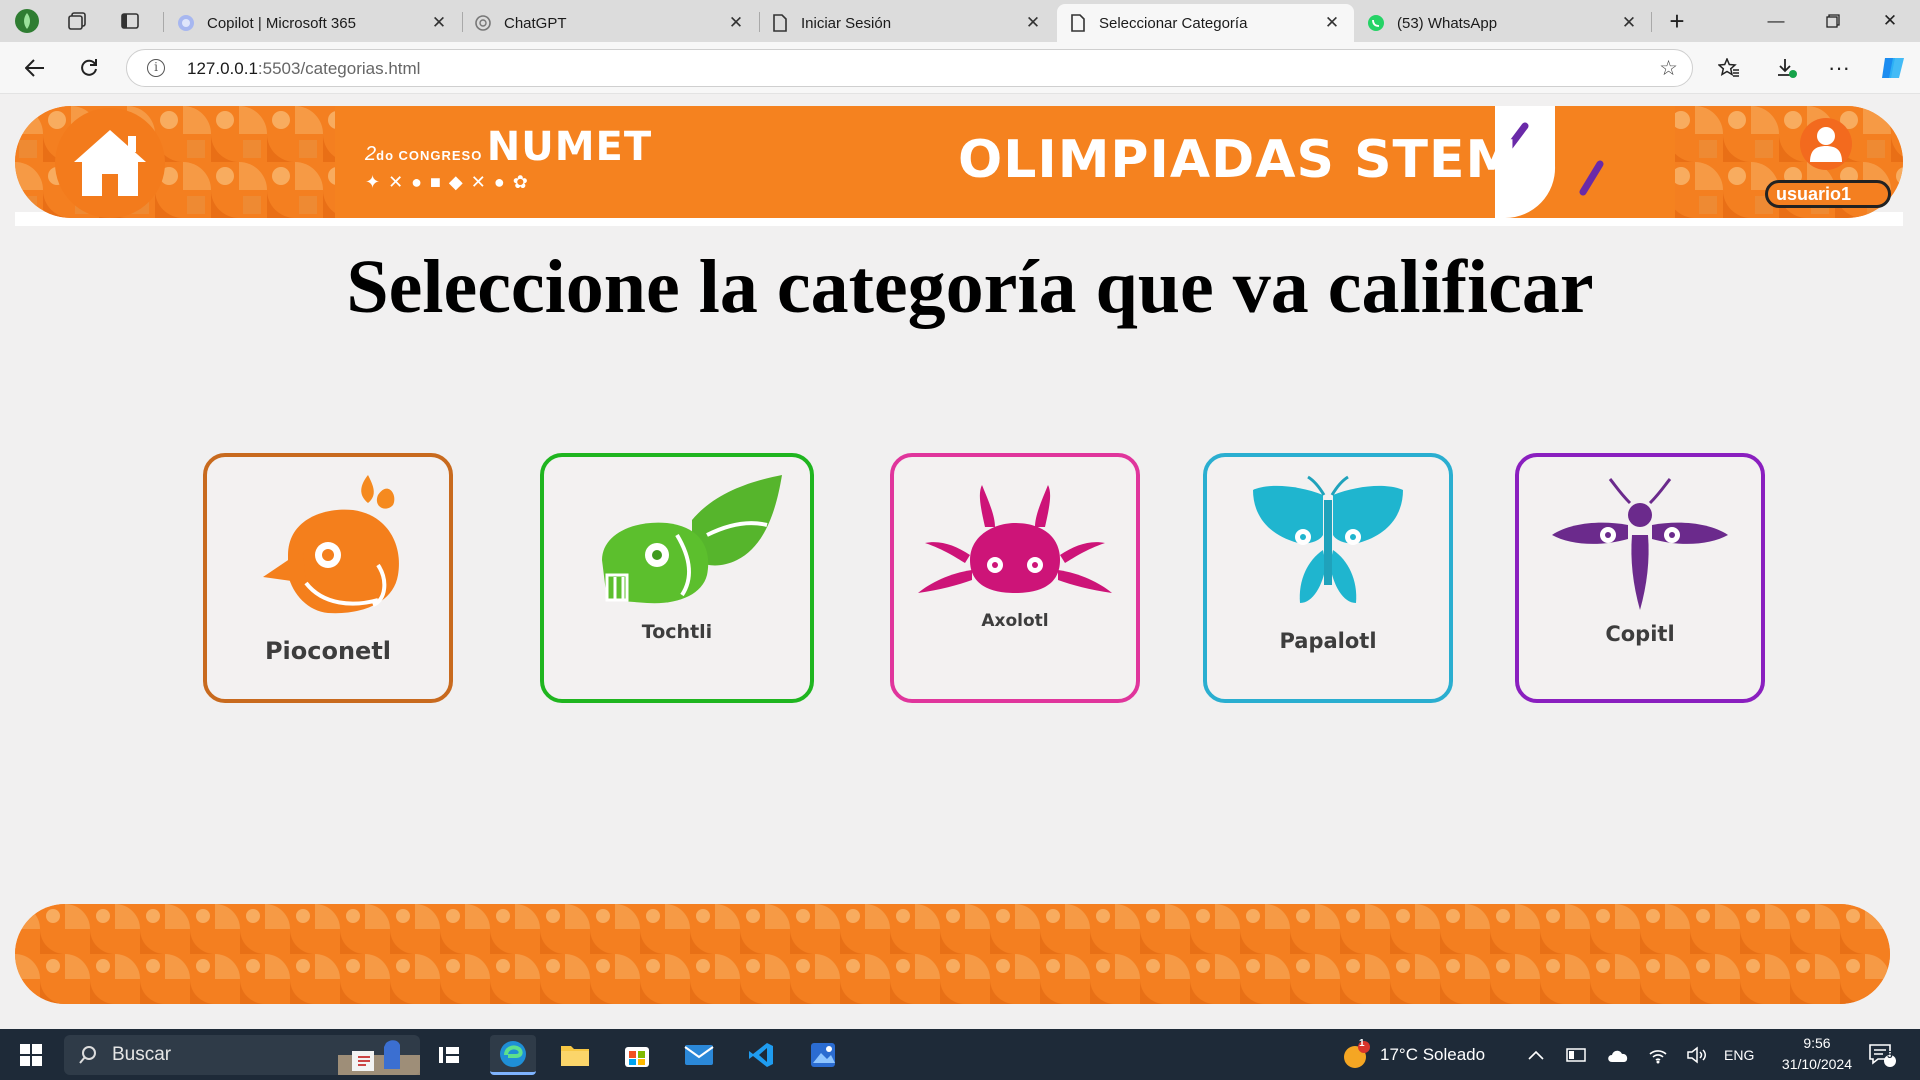 This screenshot has width=1920, height=1080. I want to click on url-host: 127.0.0.1, so click(222, 68).